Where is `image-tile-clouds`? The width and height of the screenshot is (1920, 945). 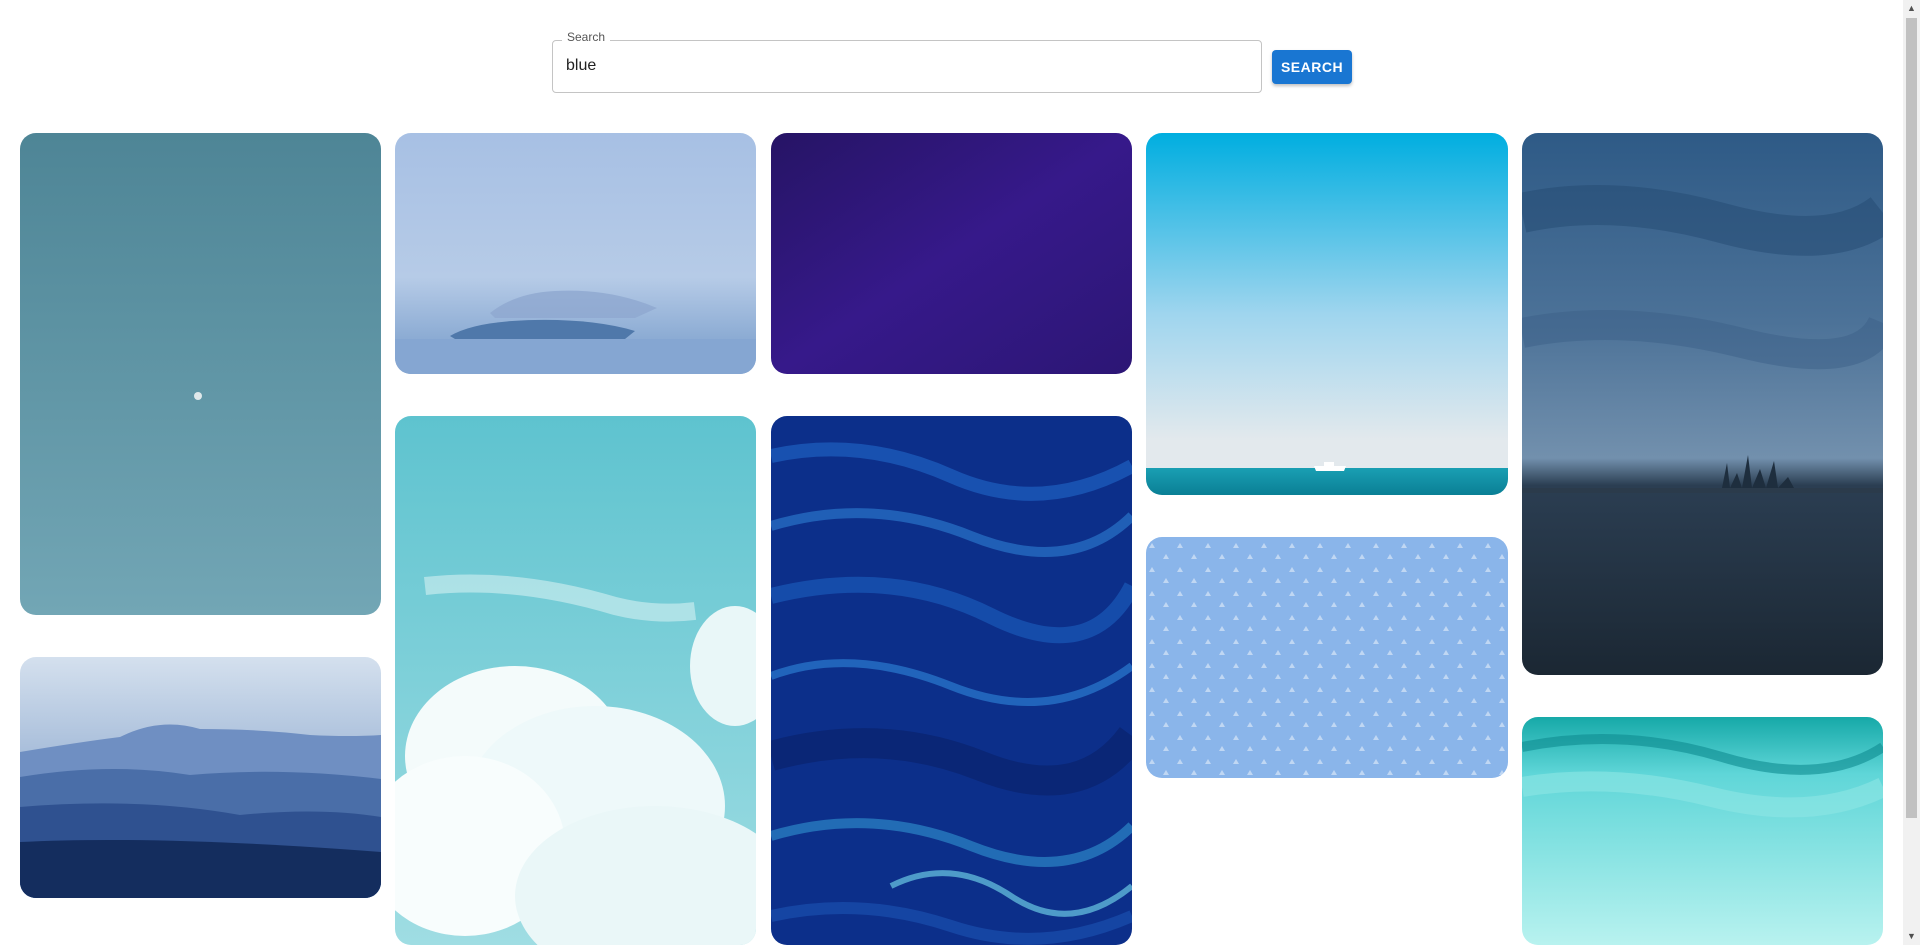
image-tile-clouds is located at coordinates (575, 680).